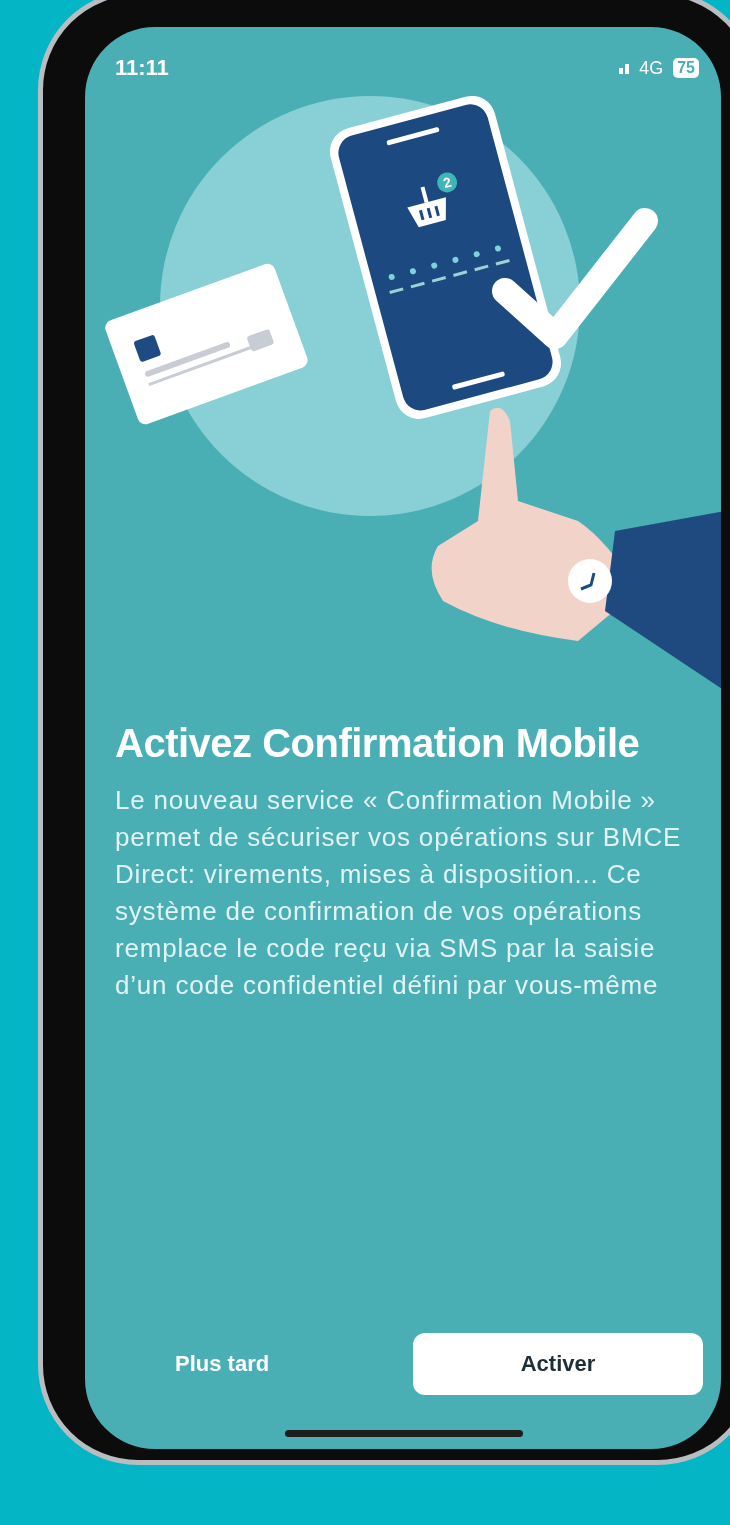  I want to click on checkmark-icon, so click(575, 278).